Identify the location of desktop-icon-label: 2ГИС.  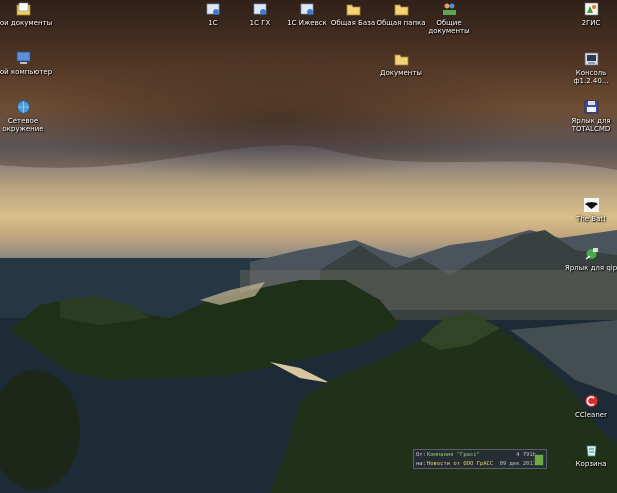
(591, 23).